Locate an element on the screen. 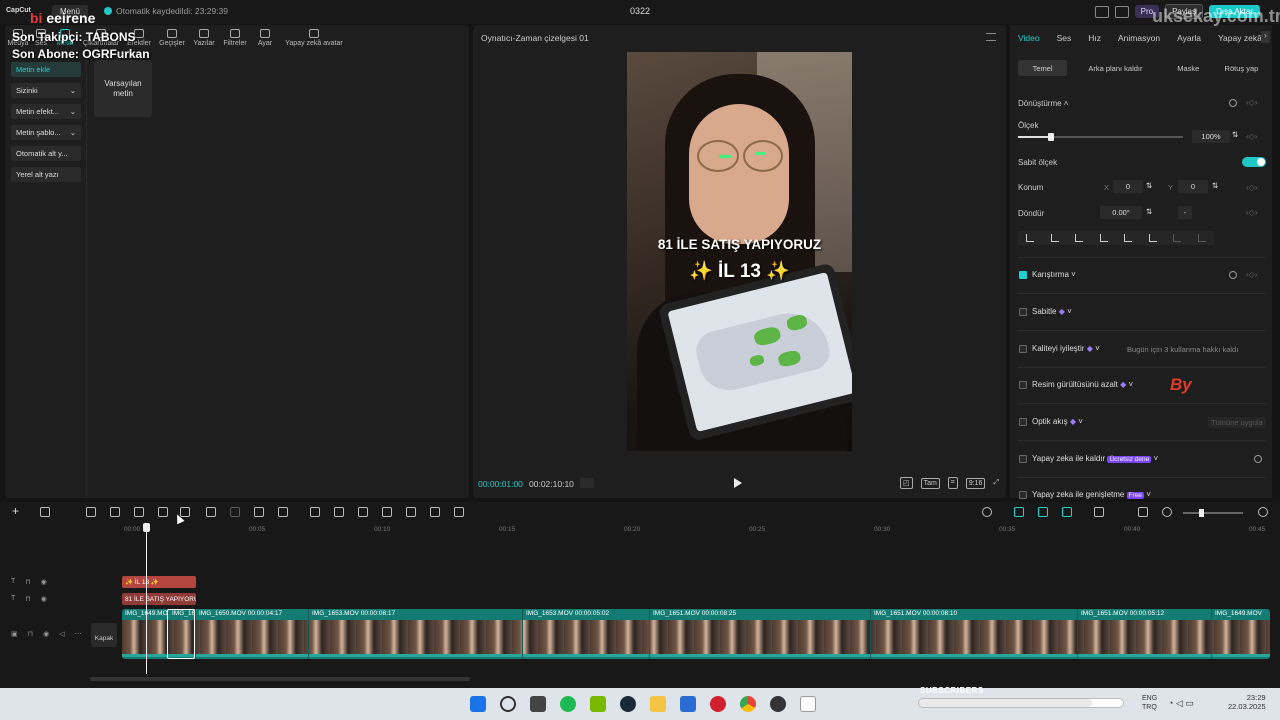 This screenshot has height=720, width=1280. reset-blend-icon is located at coordinates (1233, 275).